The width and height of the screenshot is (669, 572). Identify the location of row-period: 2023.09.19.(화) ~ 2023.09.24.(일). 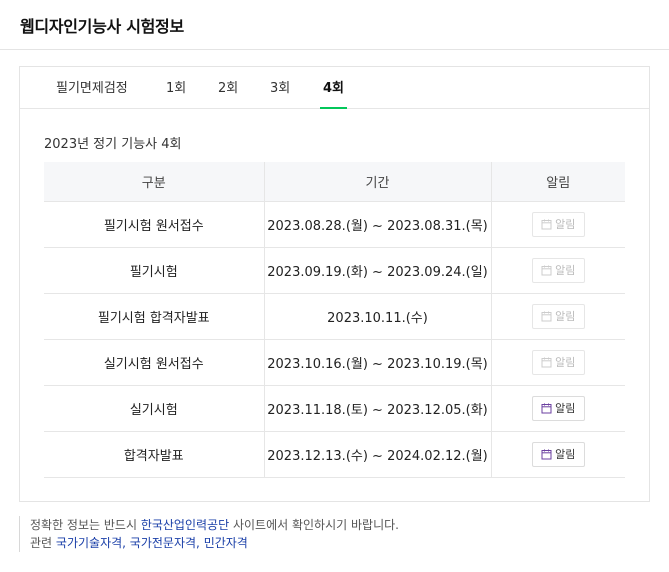
(377, 270).